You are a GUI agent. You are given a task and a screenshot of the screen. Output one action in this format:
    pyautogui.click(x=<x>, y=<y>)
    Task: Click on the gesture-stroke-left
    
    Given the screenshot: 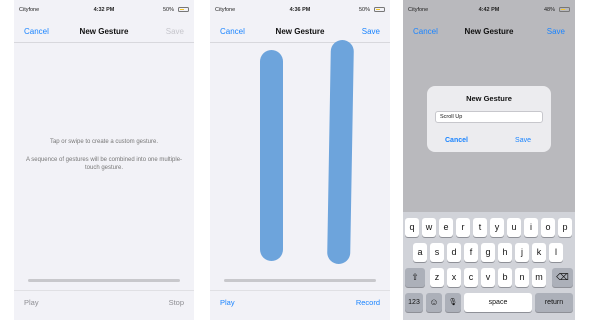 What is the action you would take?
    pyautogui.click(x=271, y=155)
    